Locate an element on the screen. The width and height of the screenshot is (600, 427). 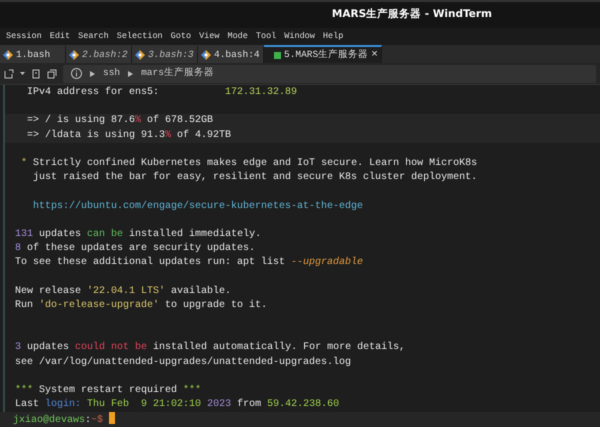
terminal-line: 3 updates could not be installed automatically. For more details, is located at coordinates (210, 348).